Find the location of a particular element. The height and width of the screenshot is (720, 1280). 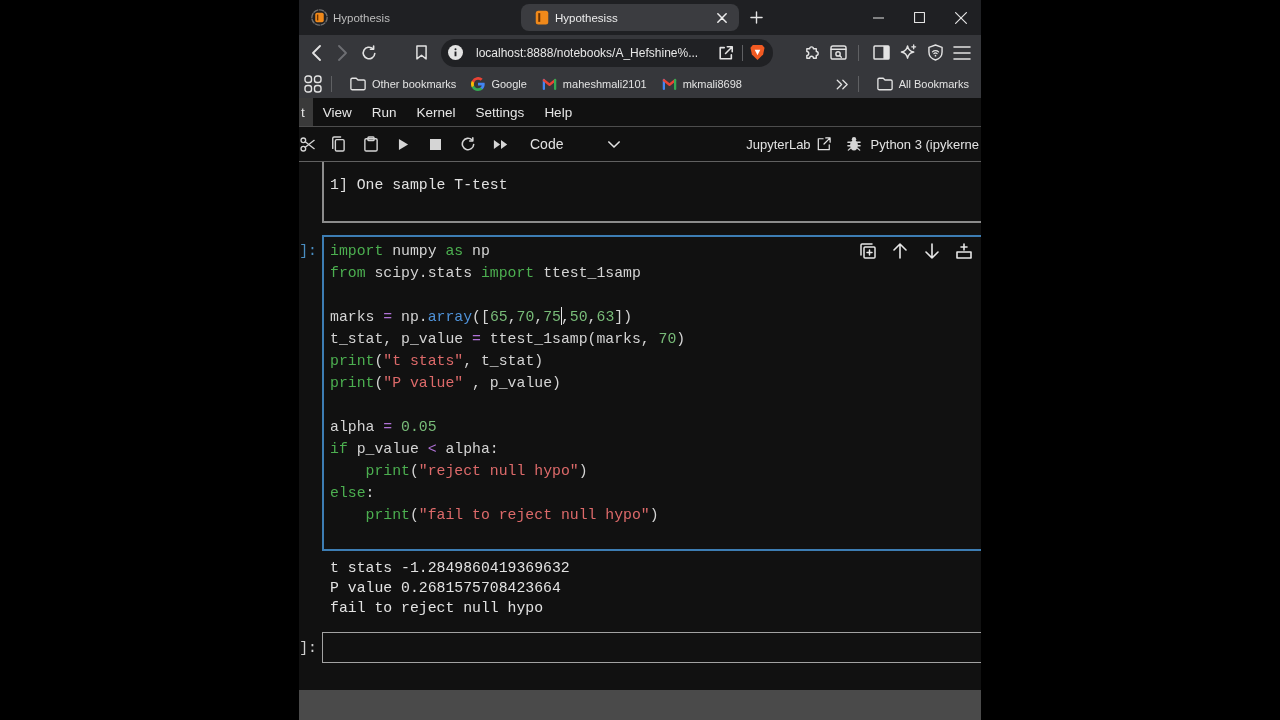

menu-item: Run is located at coordinates (384, 112).